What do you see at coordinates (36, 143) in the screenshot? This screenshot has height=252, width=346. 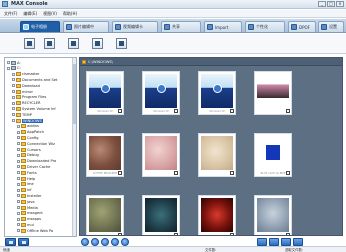 I see `tree-item: Connection Wiz` at bounding box center [36, 143].